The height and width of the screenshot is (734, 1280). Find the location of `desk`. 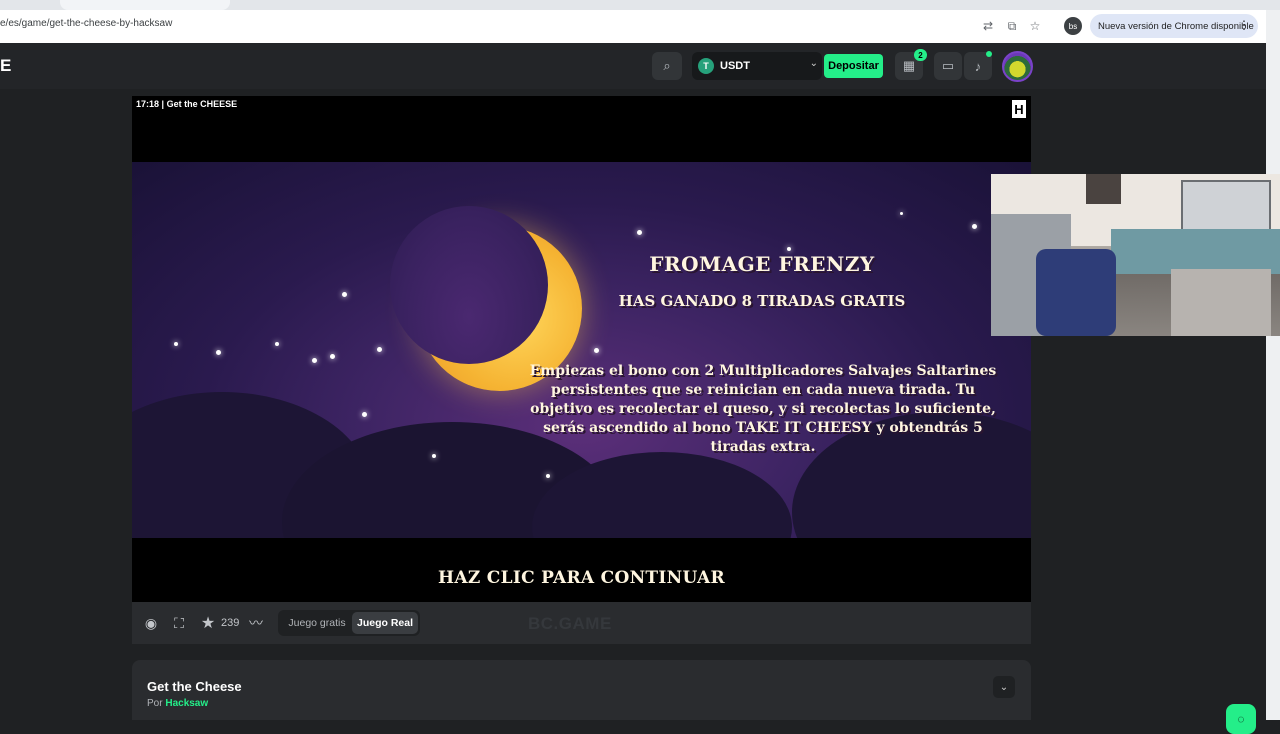

desk is located at coordinates (1195, 251).